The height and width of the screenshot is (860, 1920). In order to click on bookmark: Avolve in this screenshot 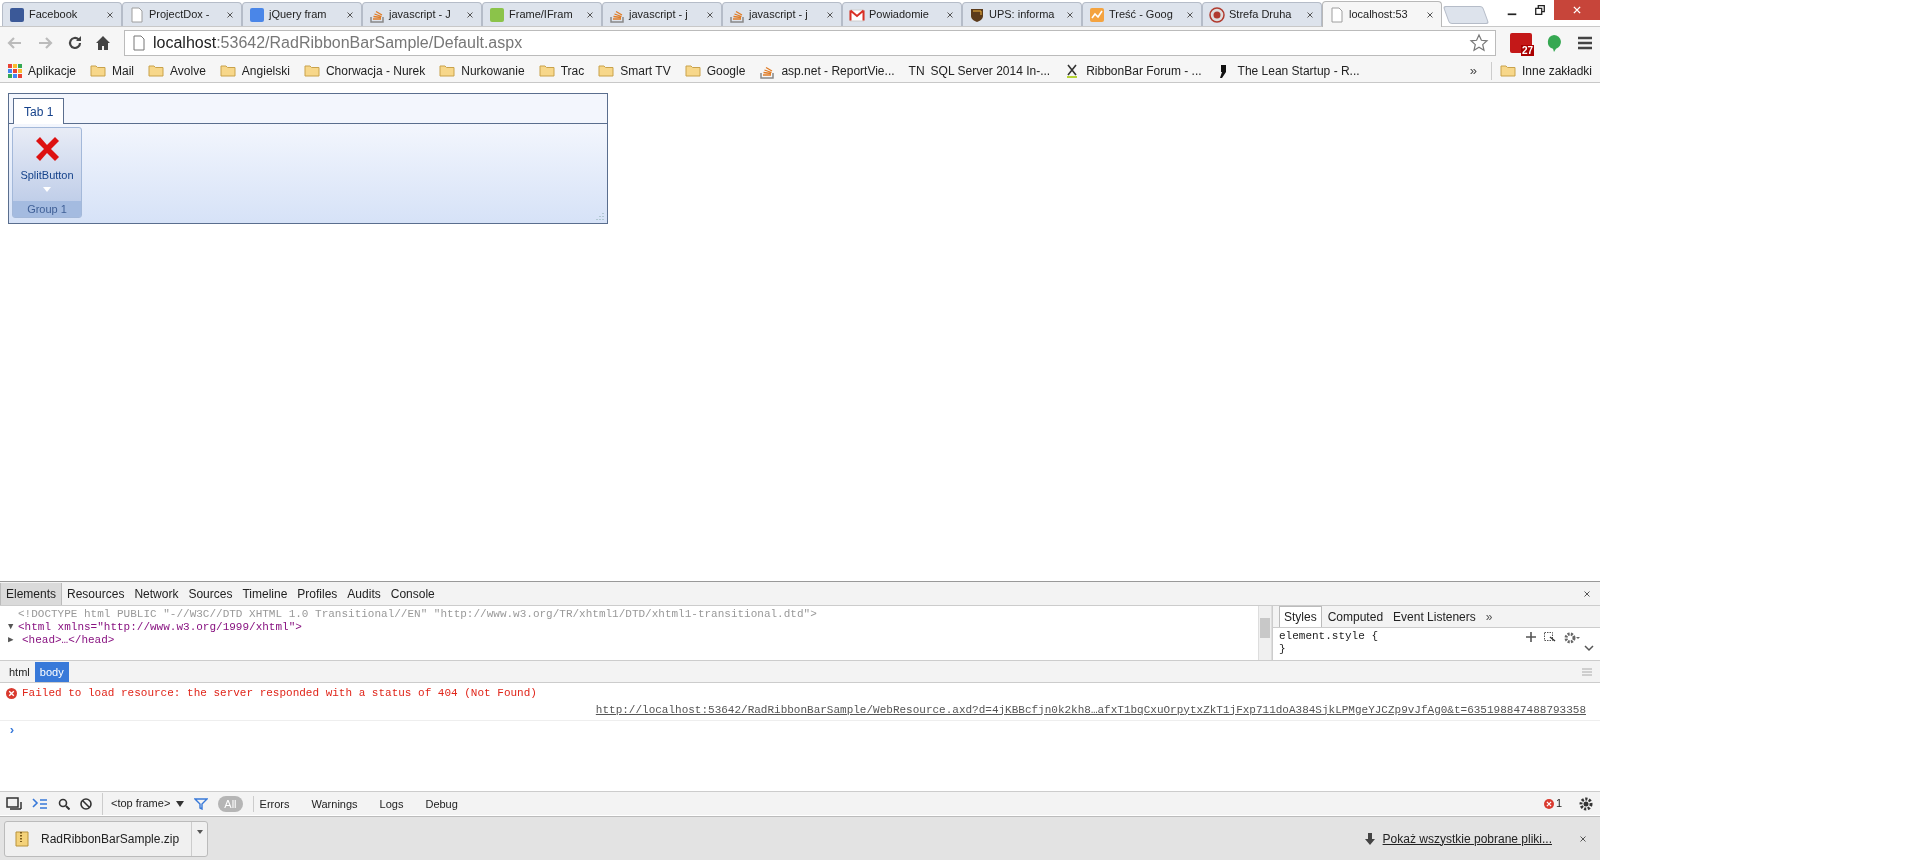, I will do `click(177, 70)`.